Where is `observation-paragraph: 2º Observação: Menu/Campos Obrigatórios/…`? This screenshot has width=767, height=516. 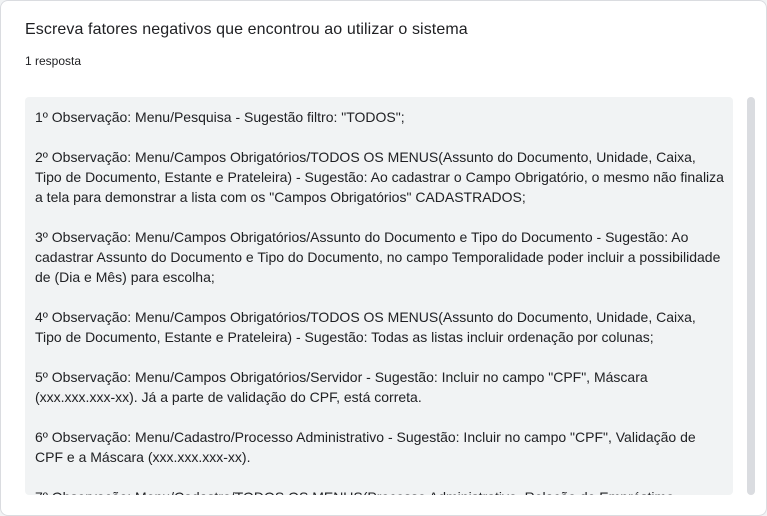 observation-paragraph: 2º Observação: Menu/Campos Obrigatórios/… is located at coordinates (381, 177).